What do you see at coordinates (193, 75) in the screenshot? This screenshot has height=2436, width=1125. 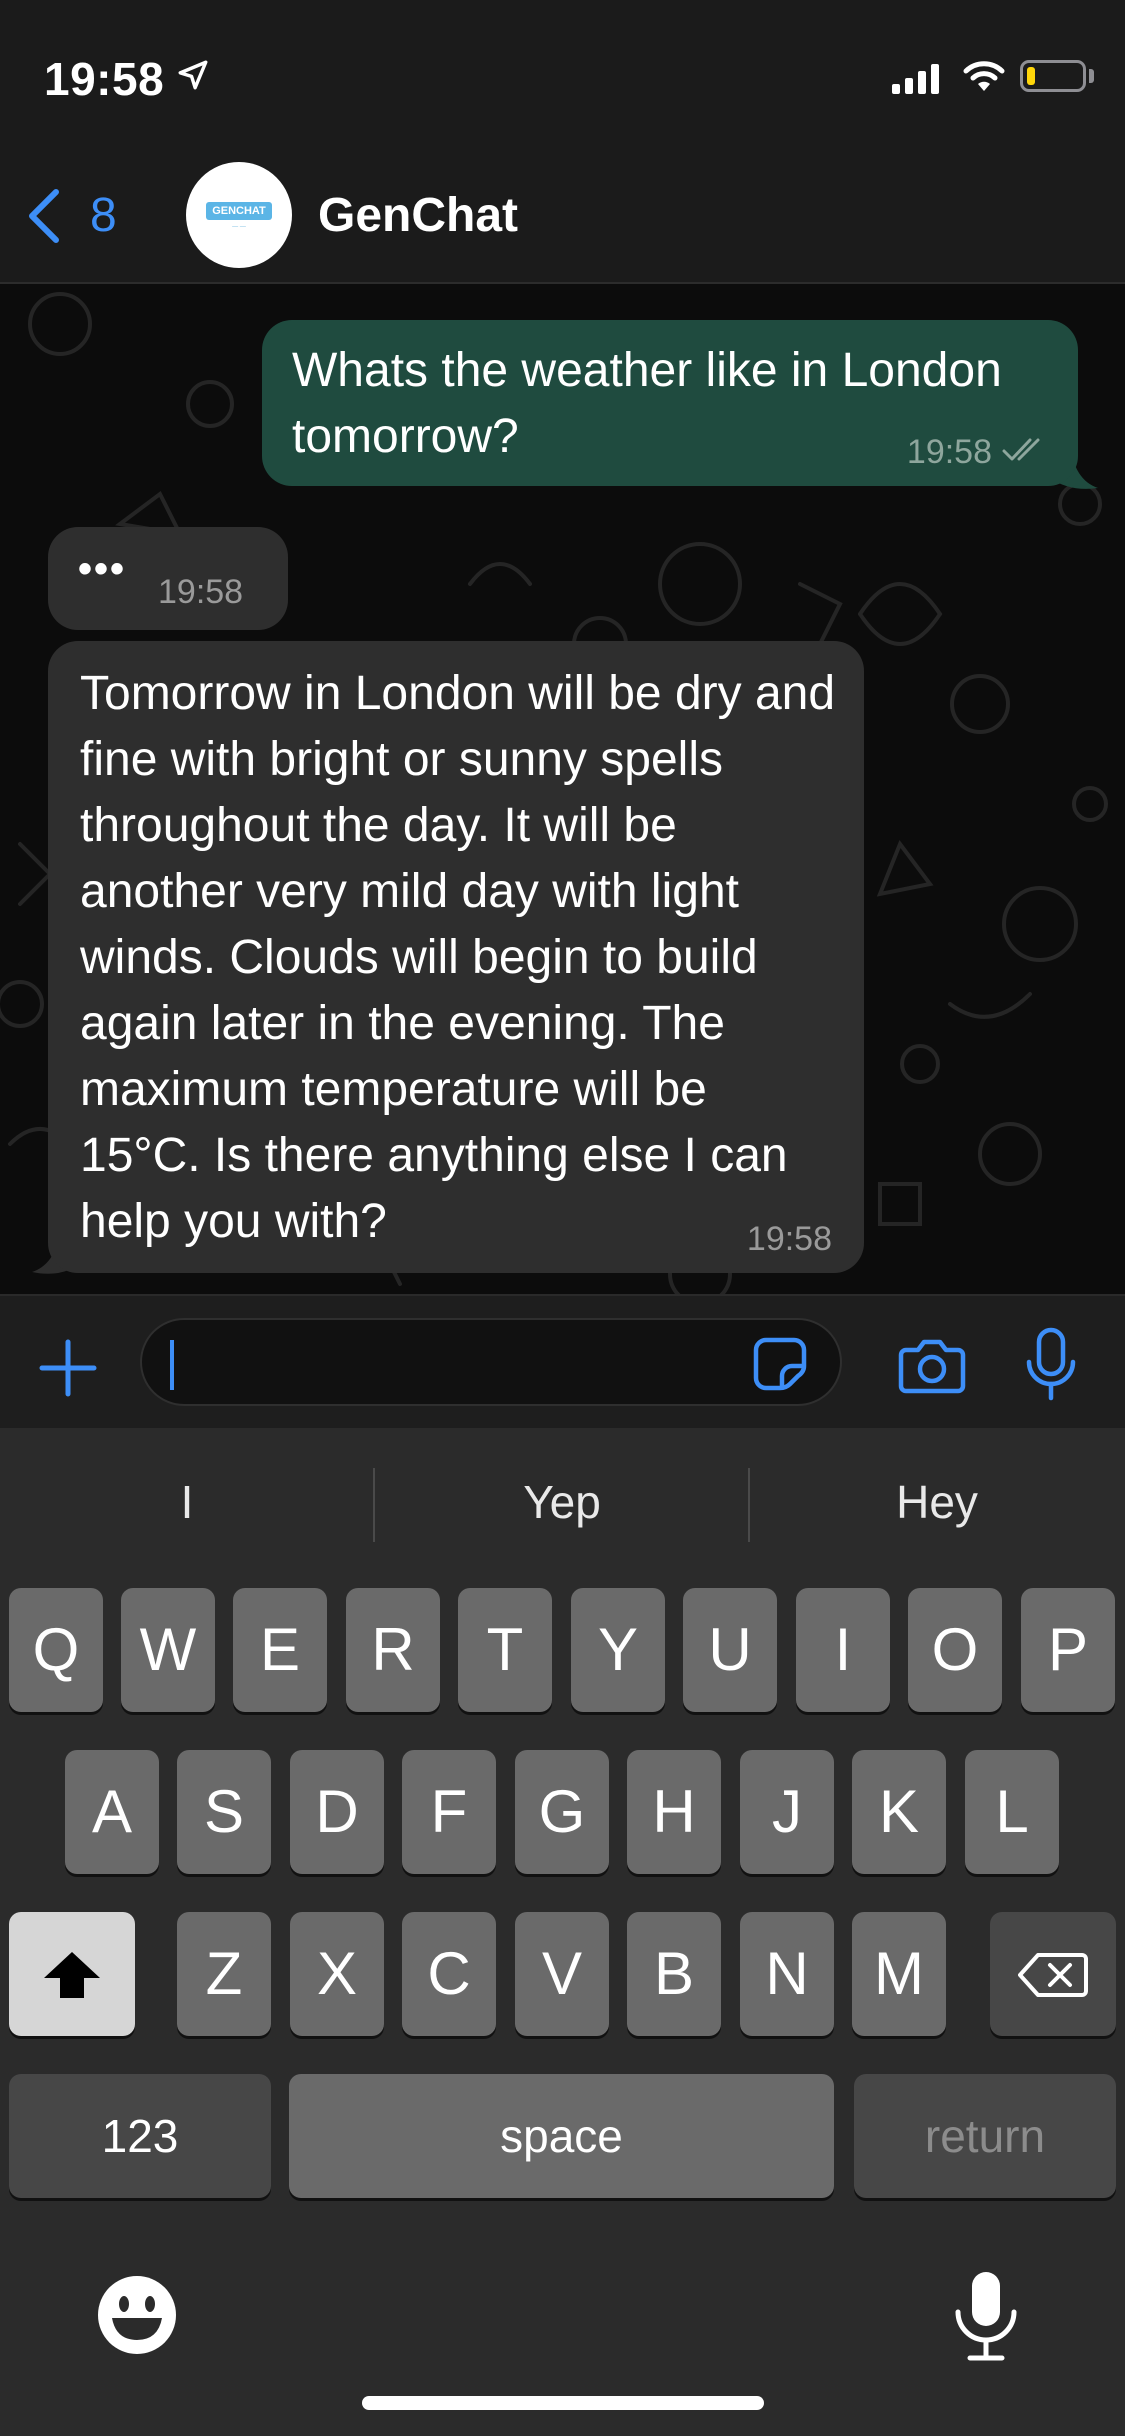 I see `location-arrow-icon` at bounding box center [193, 75].